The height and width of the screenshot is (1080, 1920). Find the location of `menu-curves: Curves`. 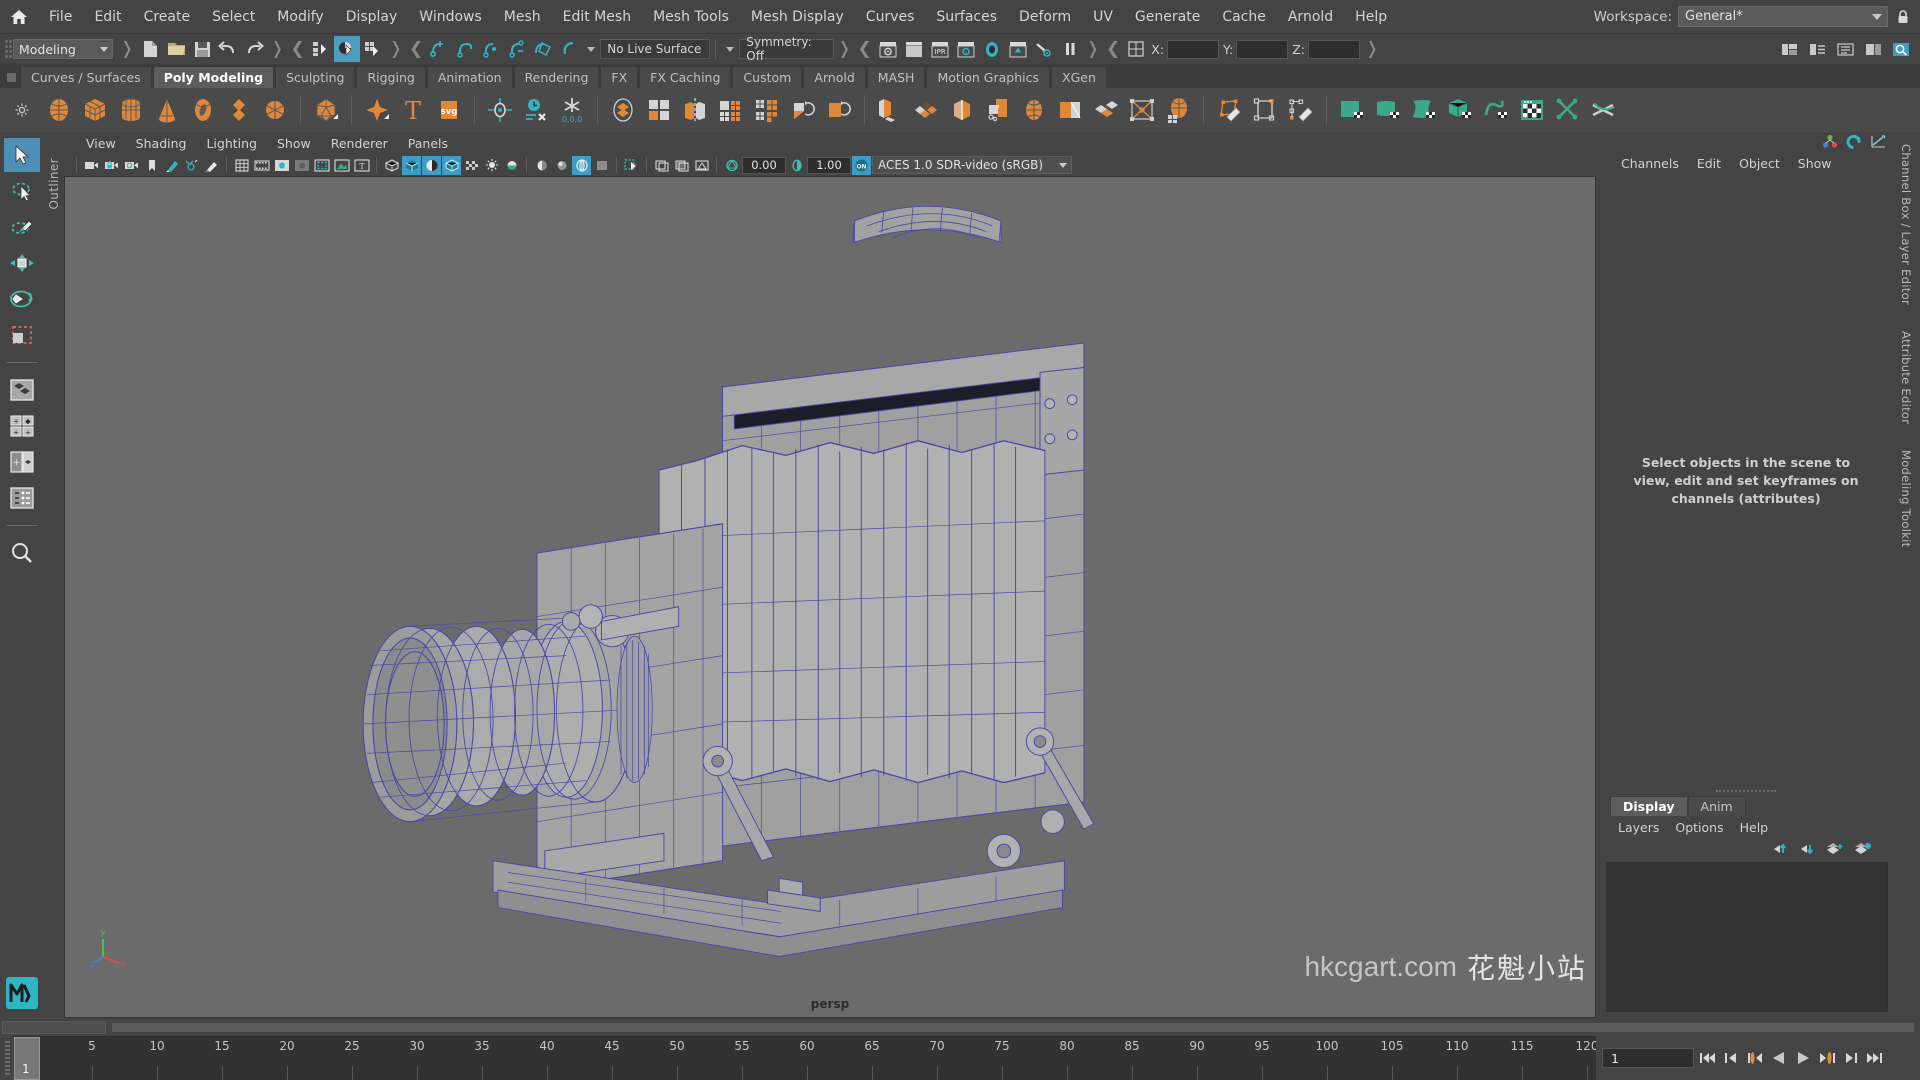

menu-curves: Curves is located at coordinates (890, 17).